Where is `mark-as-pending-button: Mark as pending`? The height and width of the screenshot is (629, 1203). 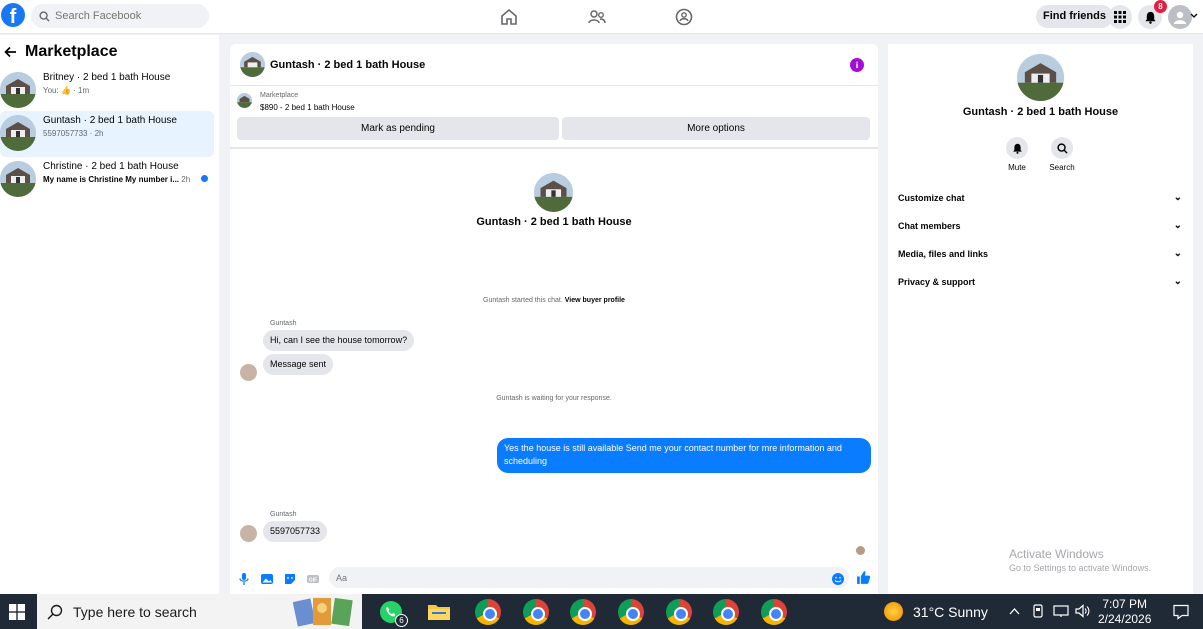 mark-as-pending-button: Mark as pending is located at coordinates (398, 128).